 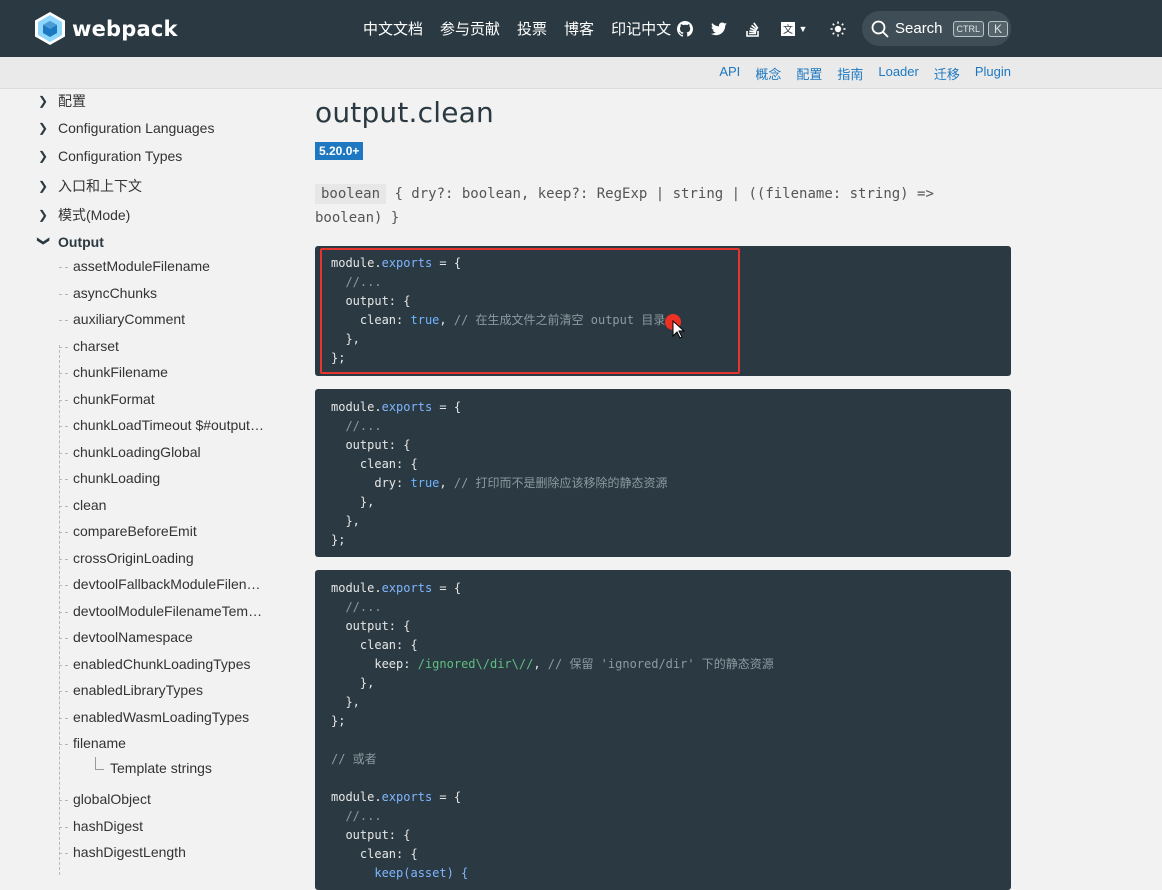 I want to click on sidebar-item-config-types: ❯ Configuration Types, so click(x=110, y=156).